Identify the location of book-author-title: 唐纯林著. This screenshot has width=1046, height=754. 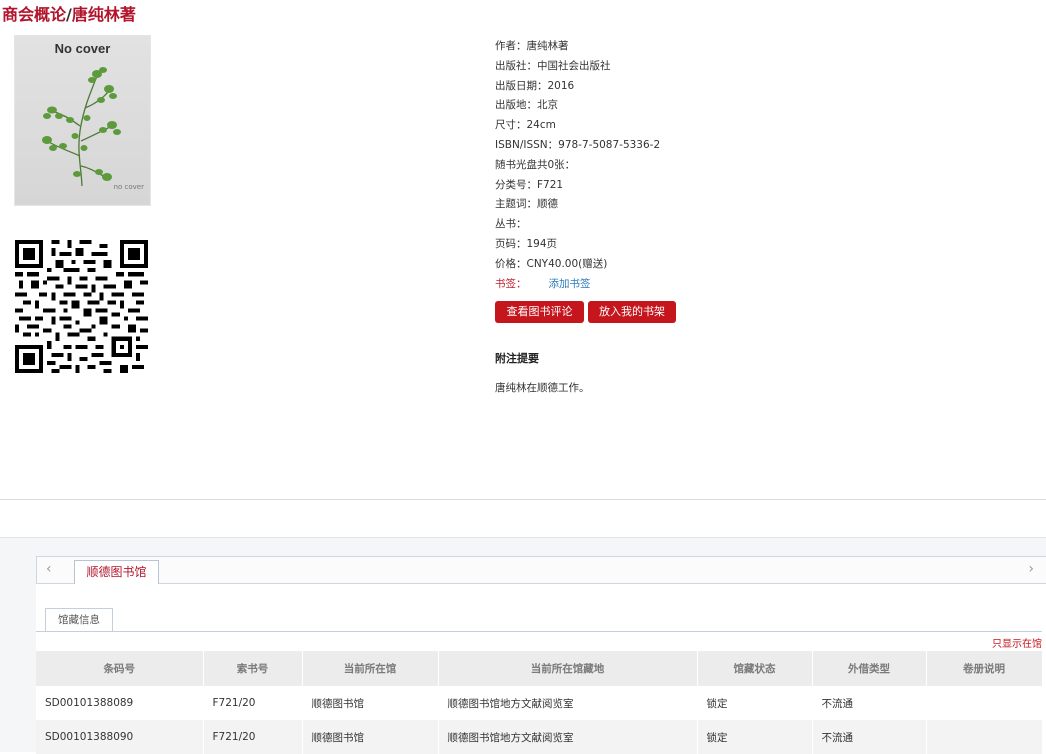
(103, 14).